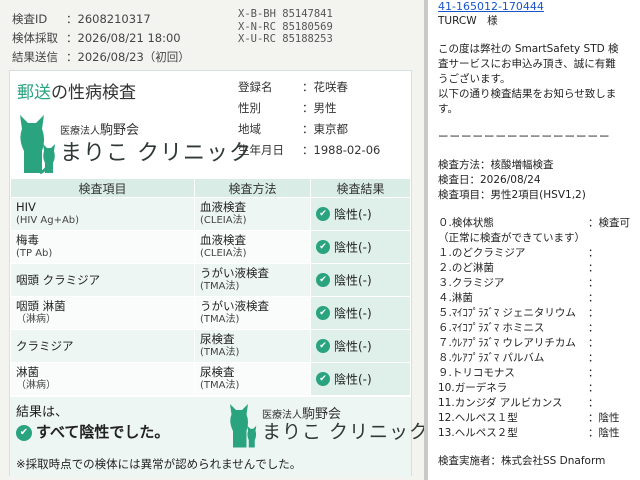 The image size is (640, 480). I want to click on code-line: X-B-BH 85147841, so click(285, 14).